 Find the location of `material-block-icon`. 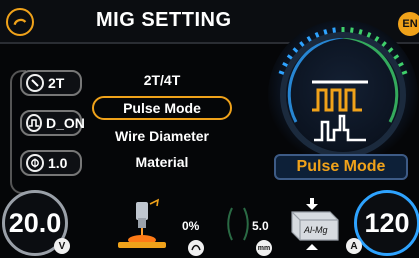

material-block-icon is located at coordinates (315, 224).